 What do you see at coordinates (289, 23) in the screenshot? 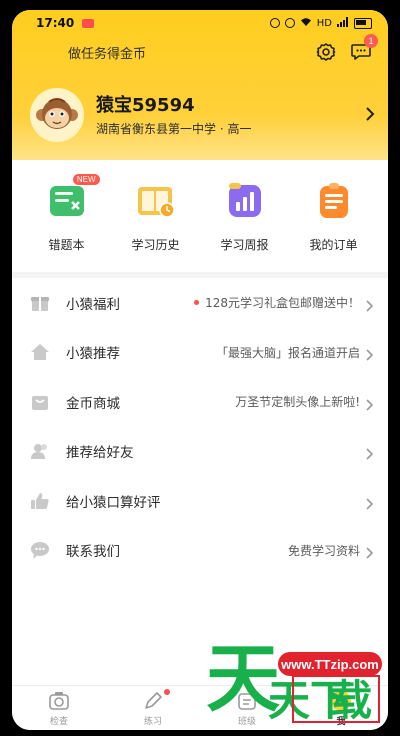
I see `clock-icon` at bounding box center [289, 23].